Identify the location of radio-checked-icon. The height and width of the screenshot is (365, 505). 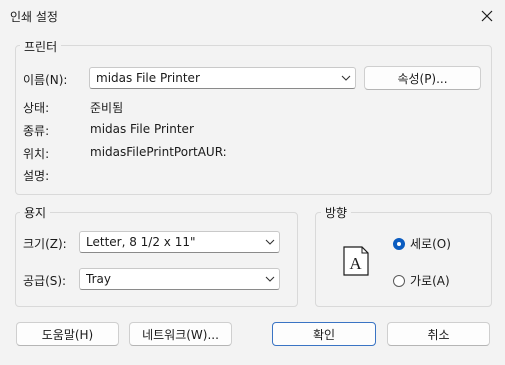
(399, 243).